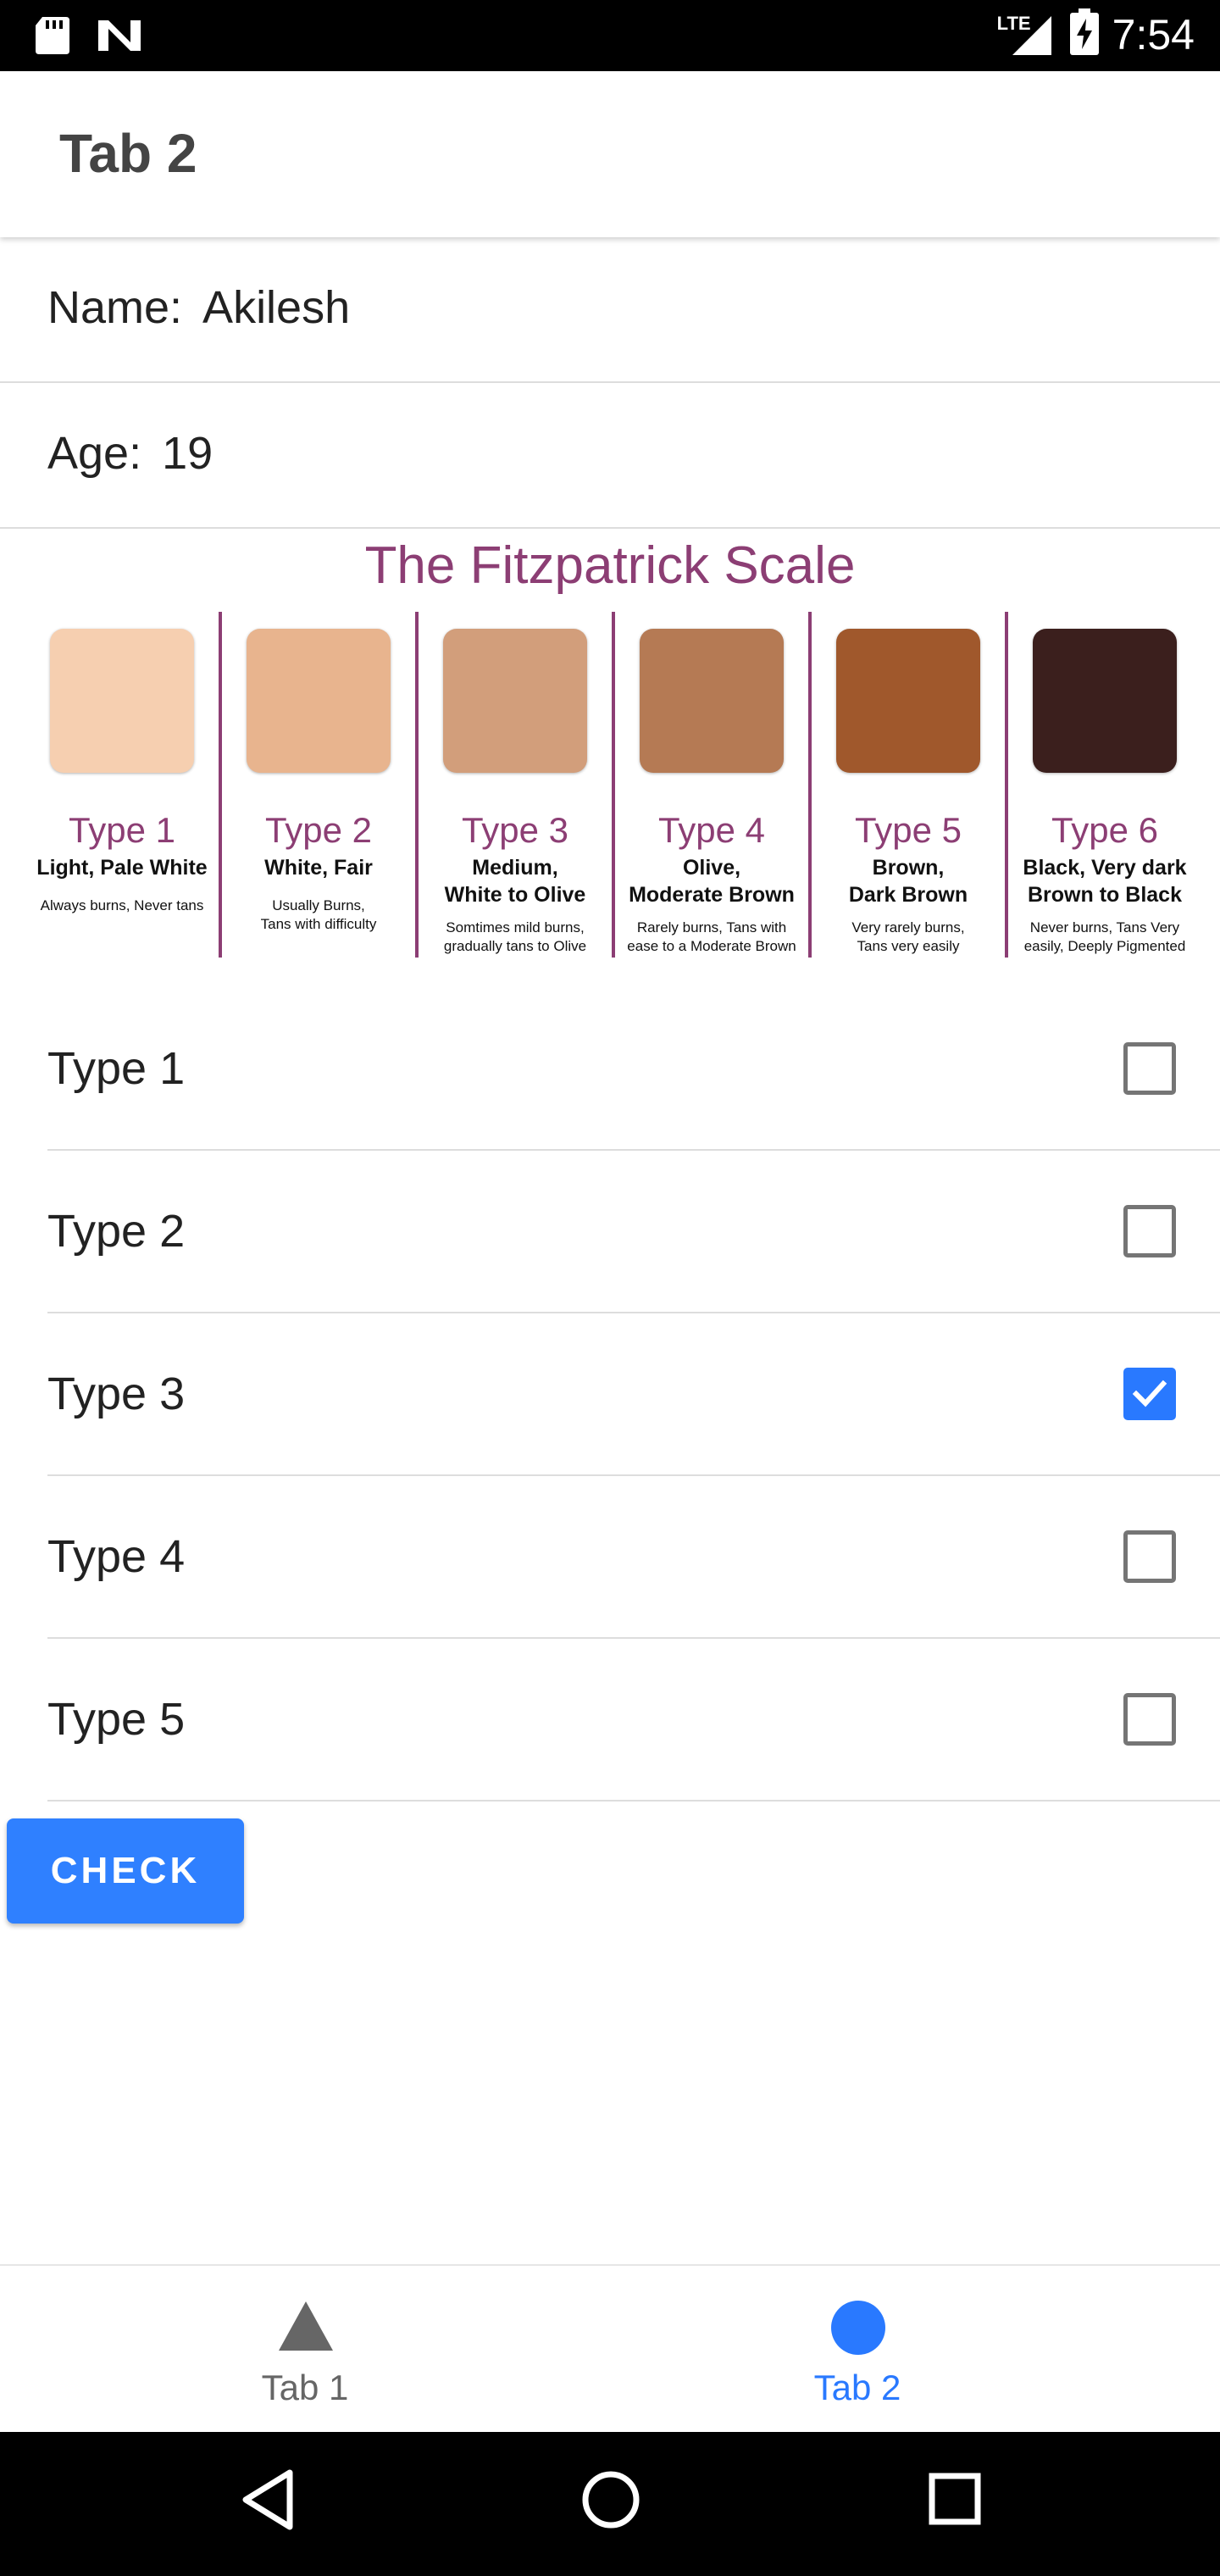 The image size is (1220, 2576). What do you see at coordinates (1105, 830) in the screenshot?
I see `fitz-type-label: Type 6` at bounding box center [1105, 830].